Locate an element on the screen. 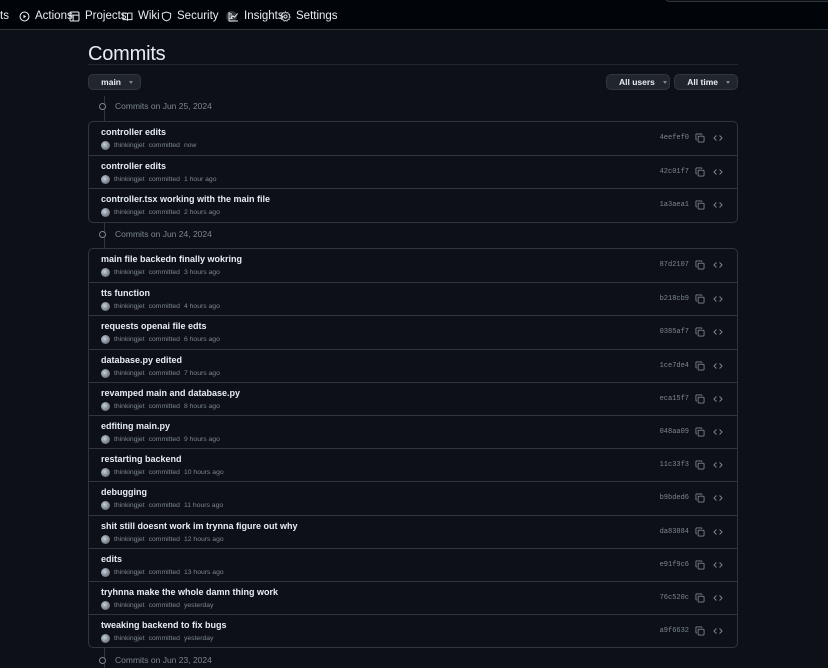 The image size is (828, 668). commit-message-link: tryhnna make the whole damn thing work is located at coordinates (189, 592).